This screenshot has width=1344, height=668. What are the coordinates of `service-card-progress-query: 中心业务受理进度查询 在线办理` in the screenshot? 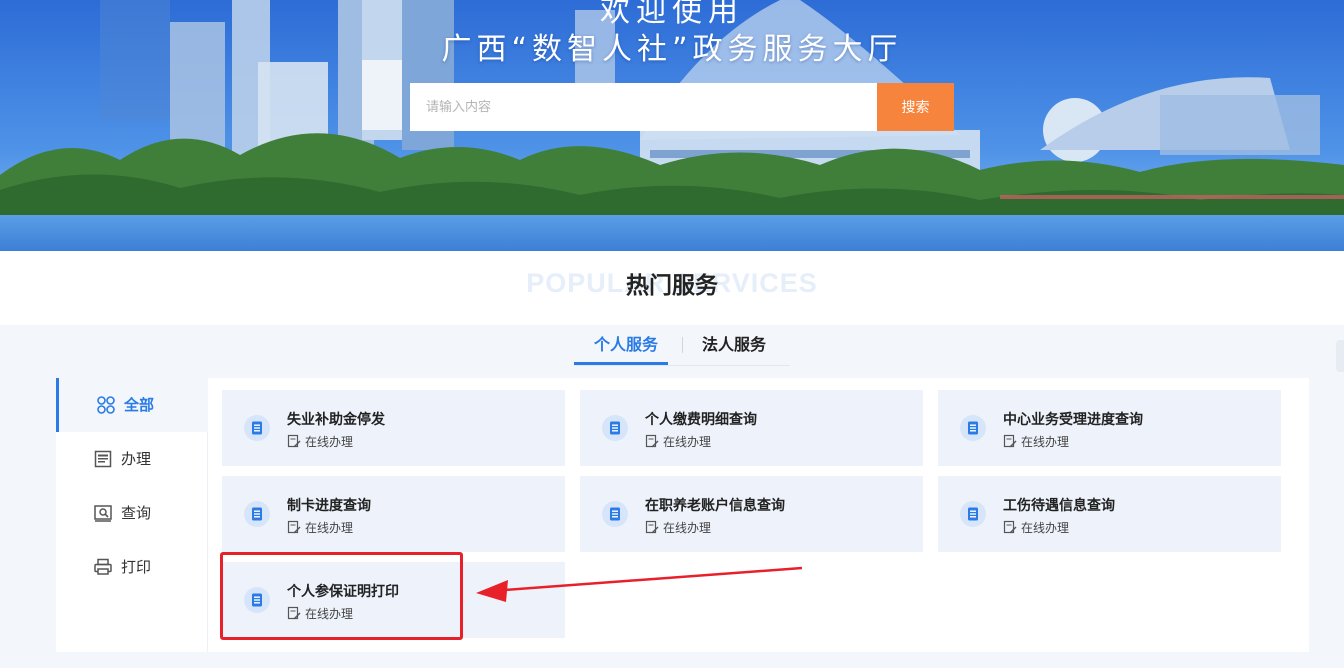 It's located at (1109, 428).